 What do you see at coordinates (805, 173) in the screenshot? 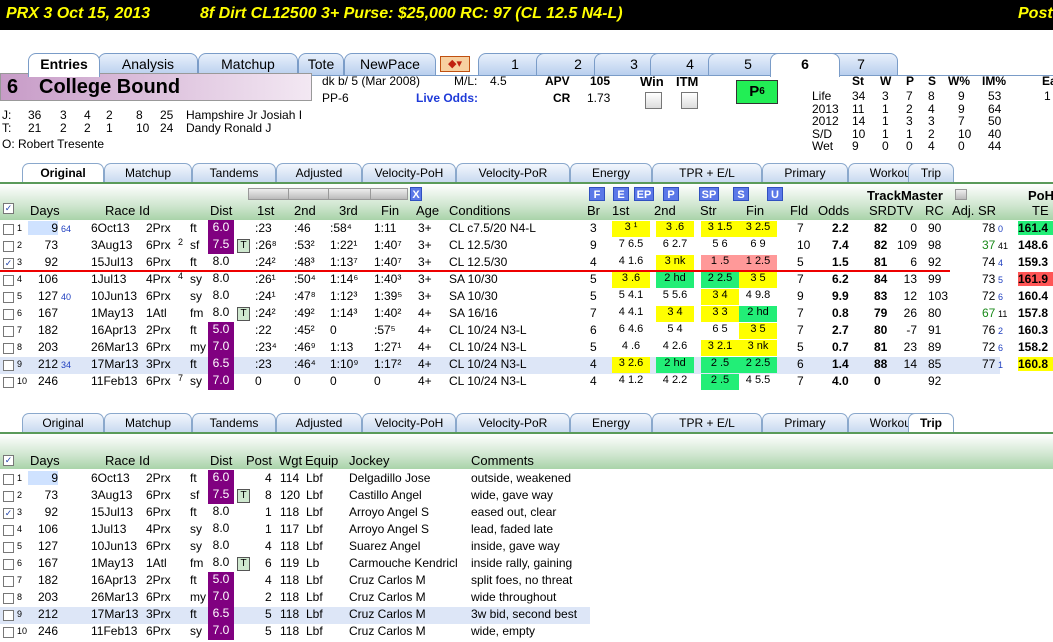
I see `subTabs1-primary: Primary` at bounding box center [805, 173].